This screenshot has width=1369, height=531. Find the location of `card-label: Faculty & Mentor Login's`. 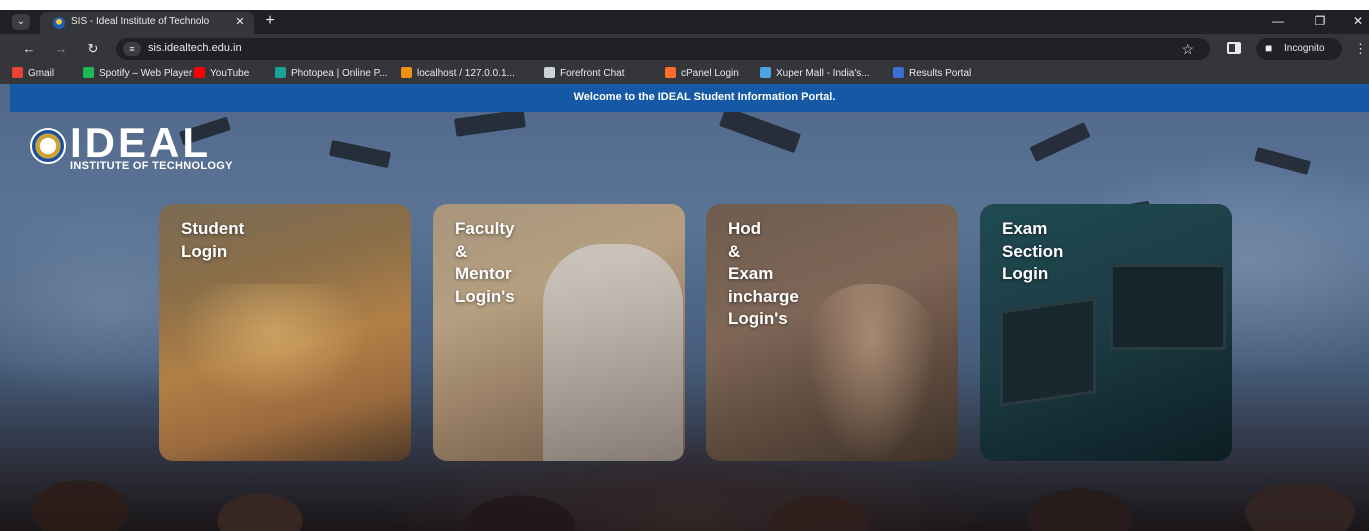

card-label: Faculty & Mentor Login's is located at coordinates (485, 262).